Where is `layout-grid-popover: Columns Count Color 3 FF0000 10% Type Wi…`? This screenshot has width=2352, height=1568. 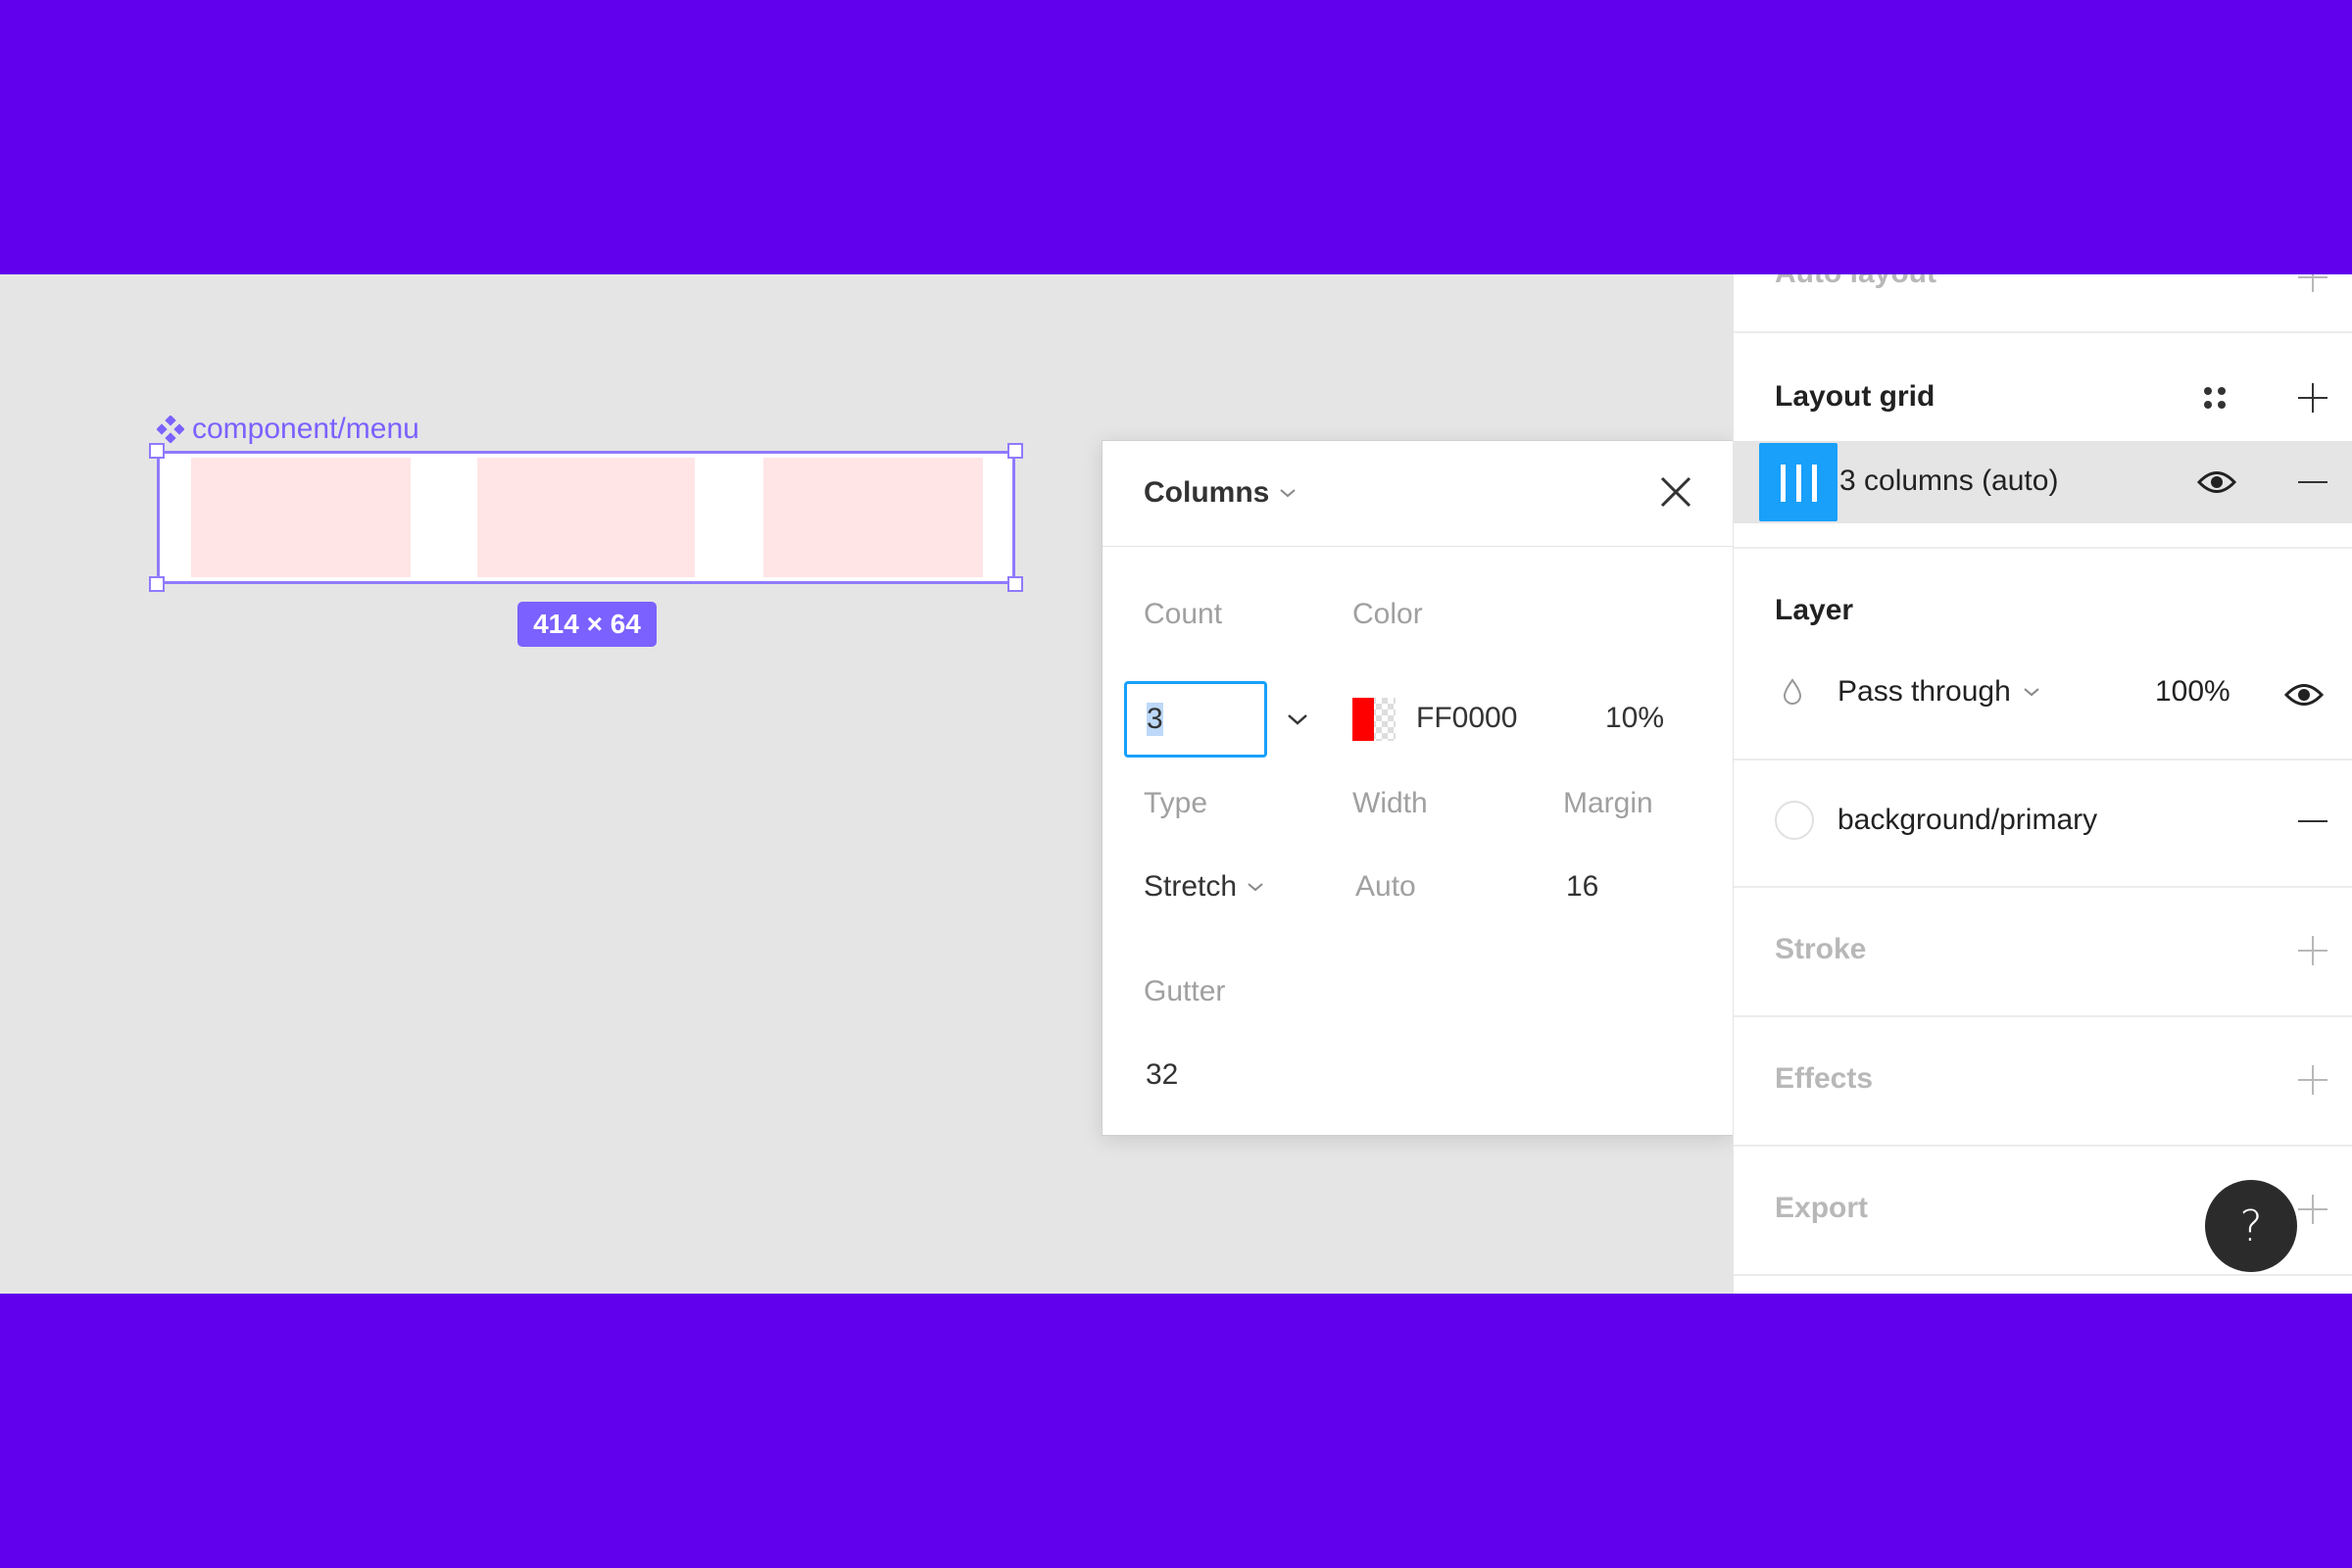 layout-grid-popover: Columns Count Color 3 FF0000 10% Type Wi… is located at coordinates (1417, 788).